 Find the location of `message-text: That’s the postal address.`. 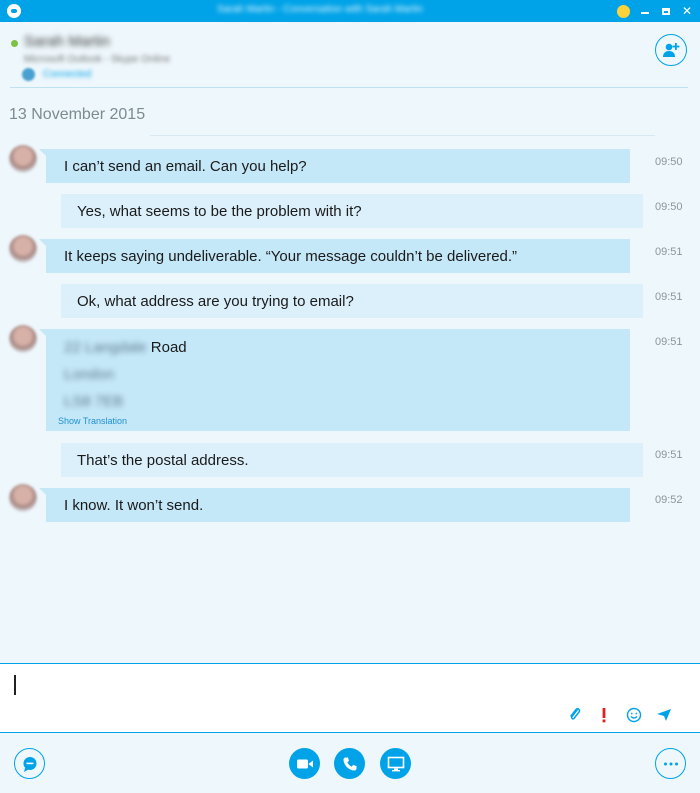

message-text: That’s the postal address. is located at coordinates (163, 460).